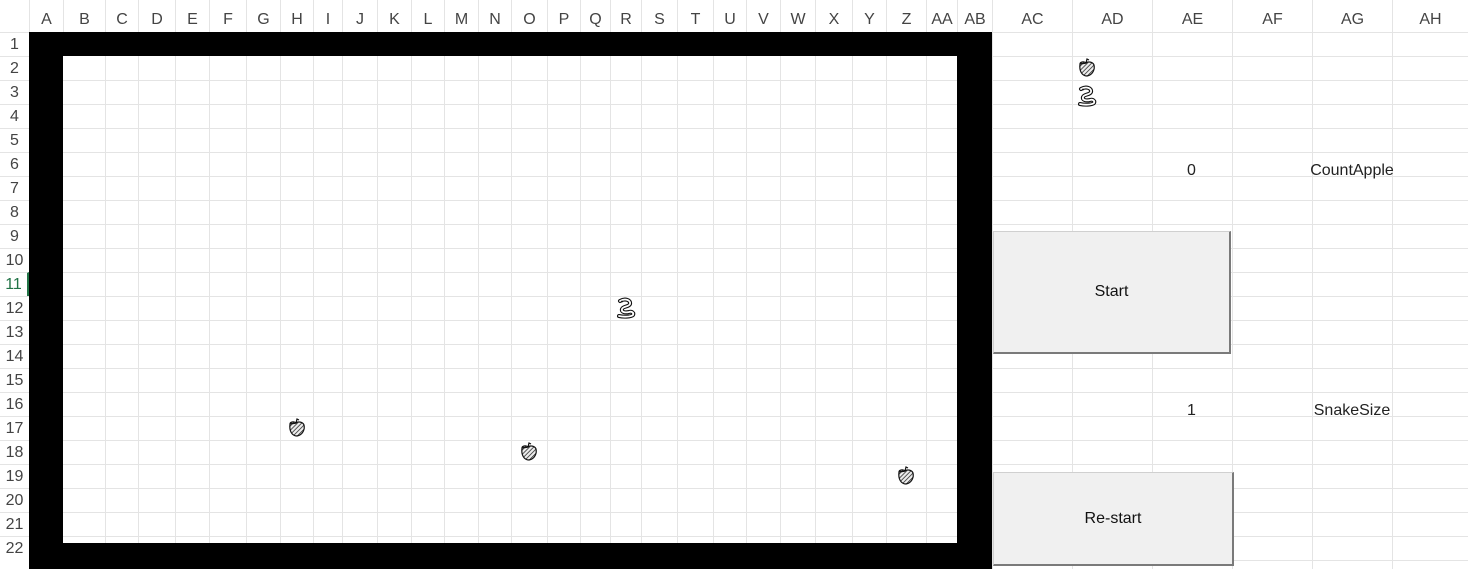  What do you see at coordinates (46, 16) in the screenshot?
I see `column-header-a: A` at bounding box center [46, 16].